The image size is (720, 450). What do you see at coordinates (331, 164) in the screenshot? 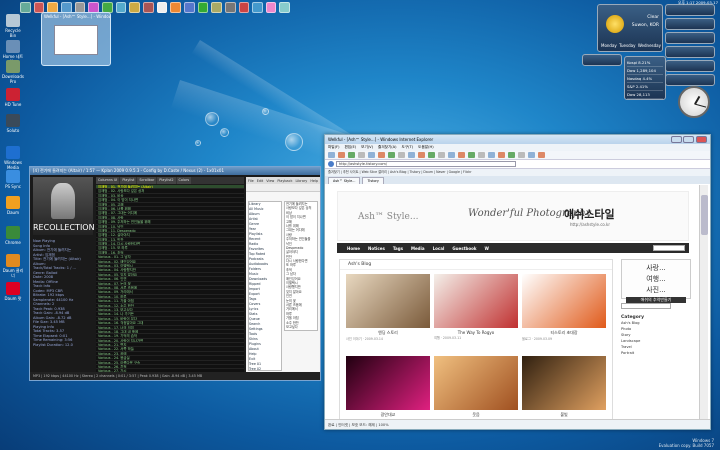
I see `back-icon` at bounding box center [331, 164].